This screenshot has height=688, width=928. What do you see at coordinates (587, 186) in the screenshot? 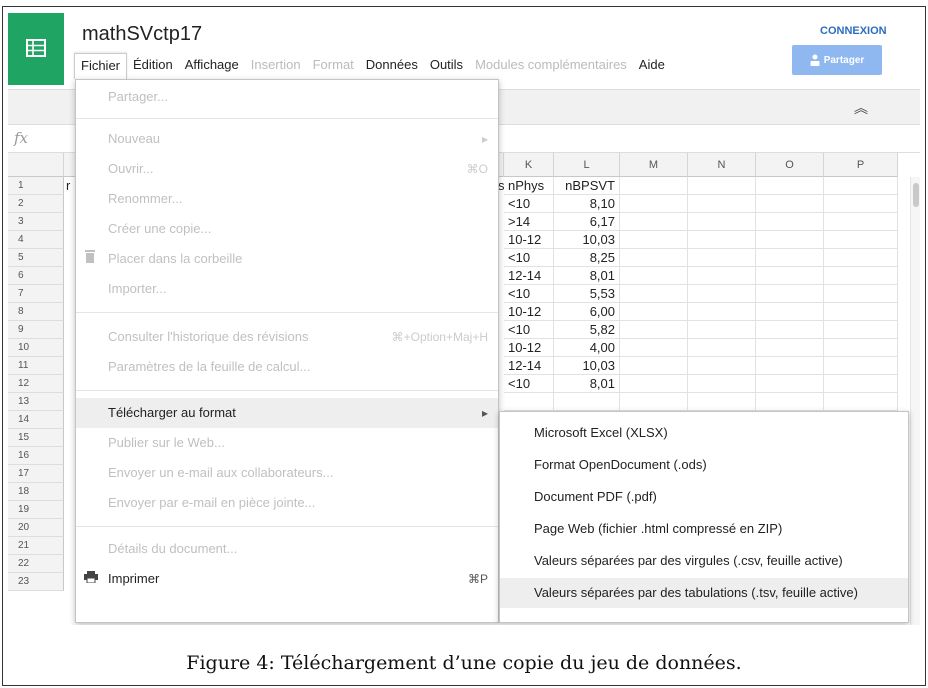
I see `grid-cell: nBPSVT` at bounding box center [587, 186].